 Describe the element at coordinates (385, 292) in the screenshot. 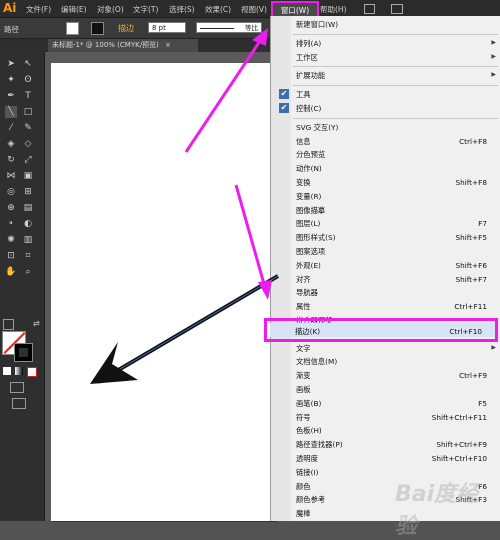

I see `menu-item-22: 导航器` at that location.